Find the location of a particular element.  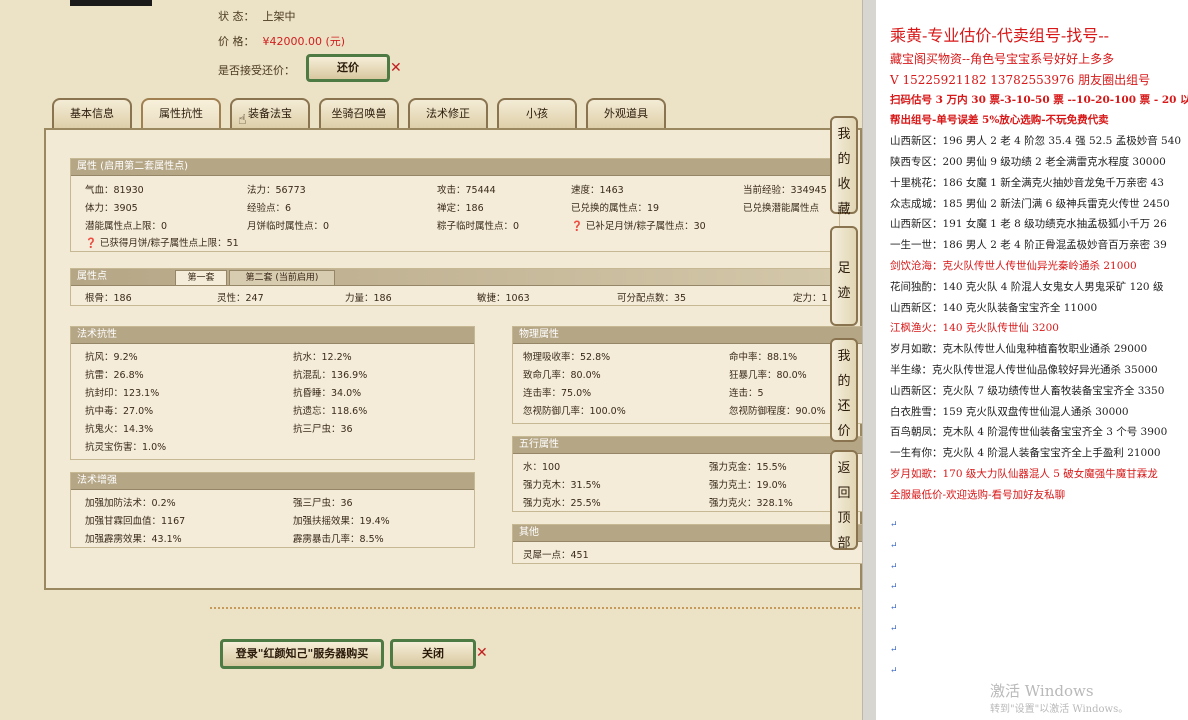

resist-value: 抗灵宝伤害：1.0% is located at coordinates (126, 447).